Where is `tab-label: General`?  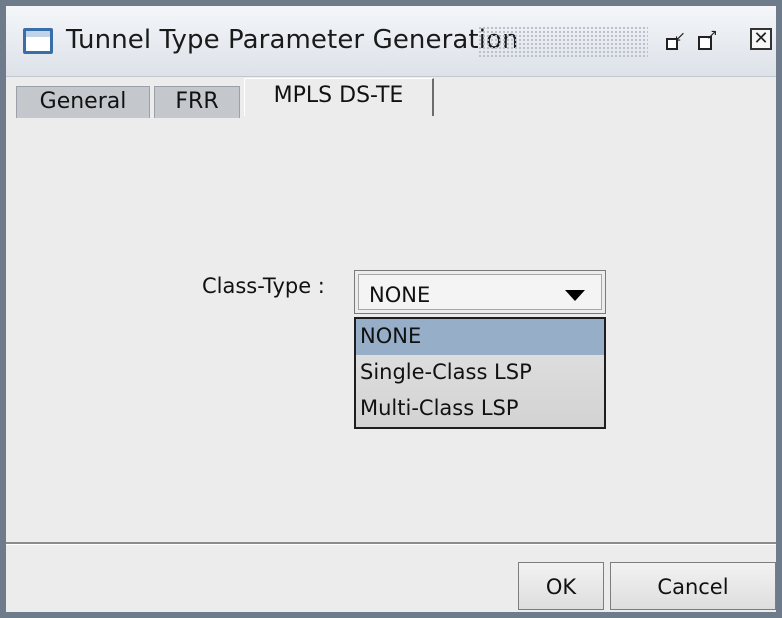 tab-label: General is located at coordinates (83, 101).